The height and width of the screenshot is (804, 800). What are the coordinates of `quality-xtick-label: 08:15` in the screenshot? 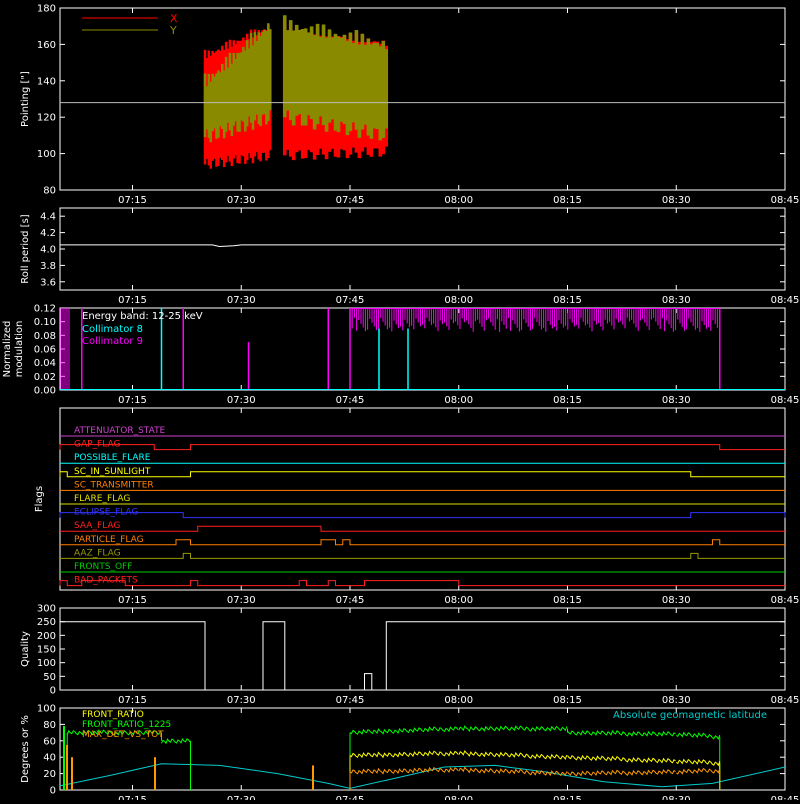 It's located at (567, 700).